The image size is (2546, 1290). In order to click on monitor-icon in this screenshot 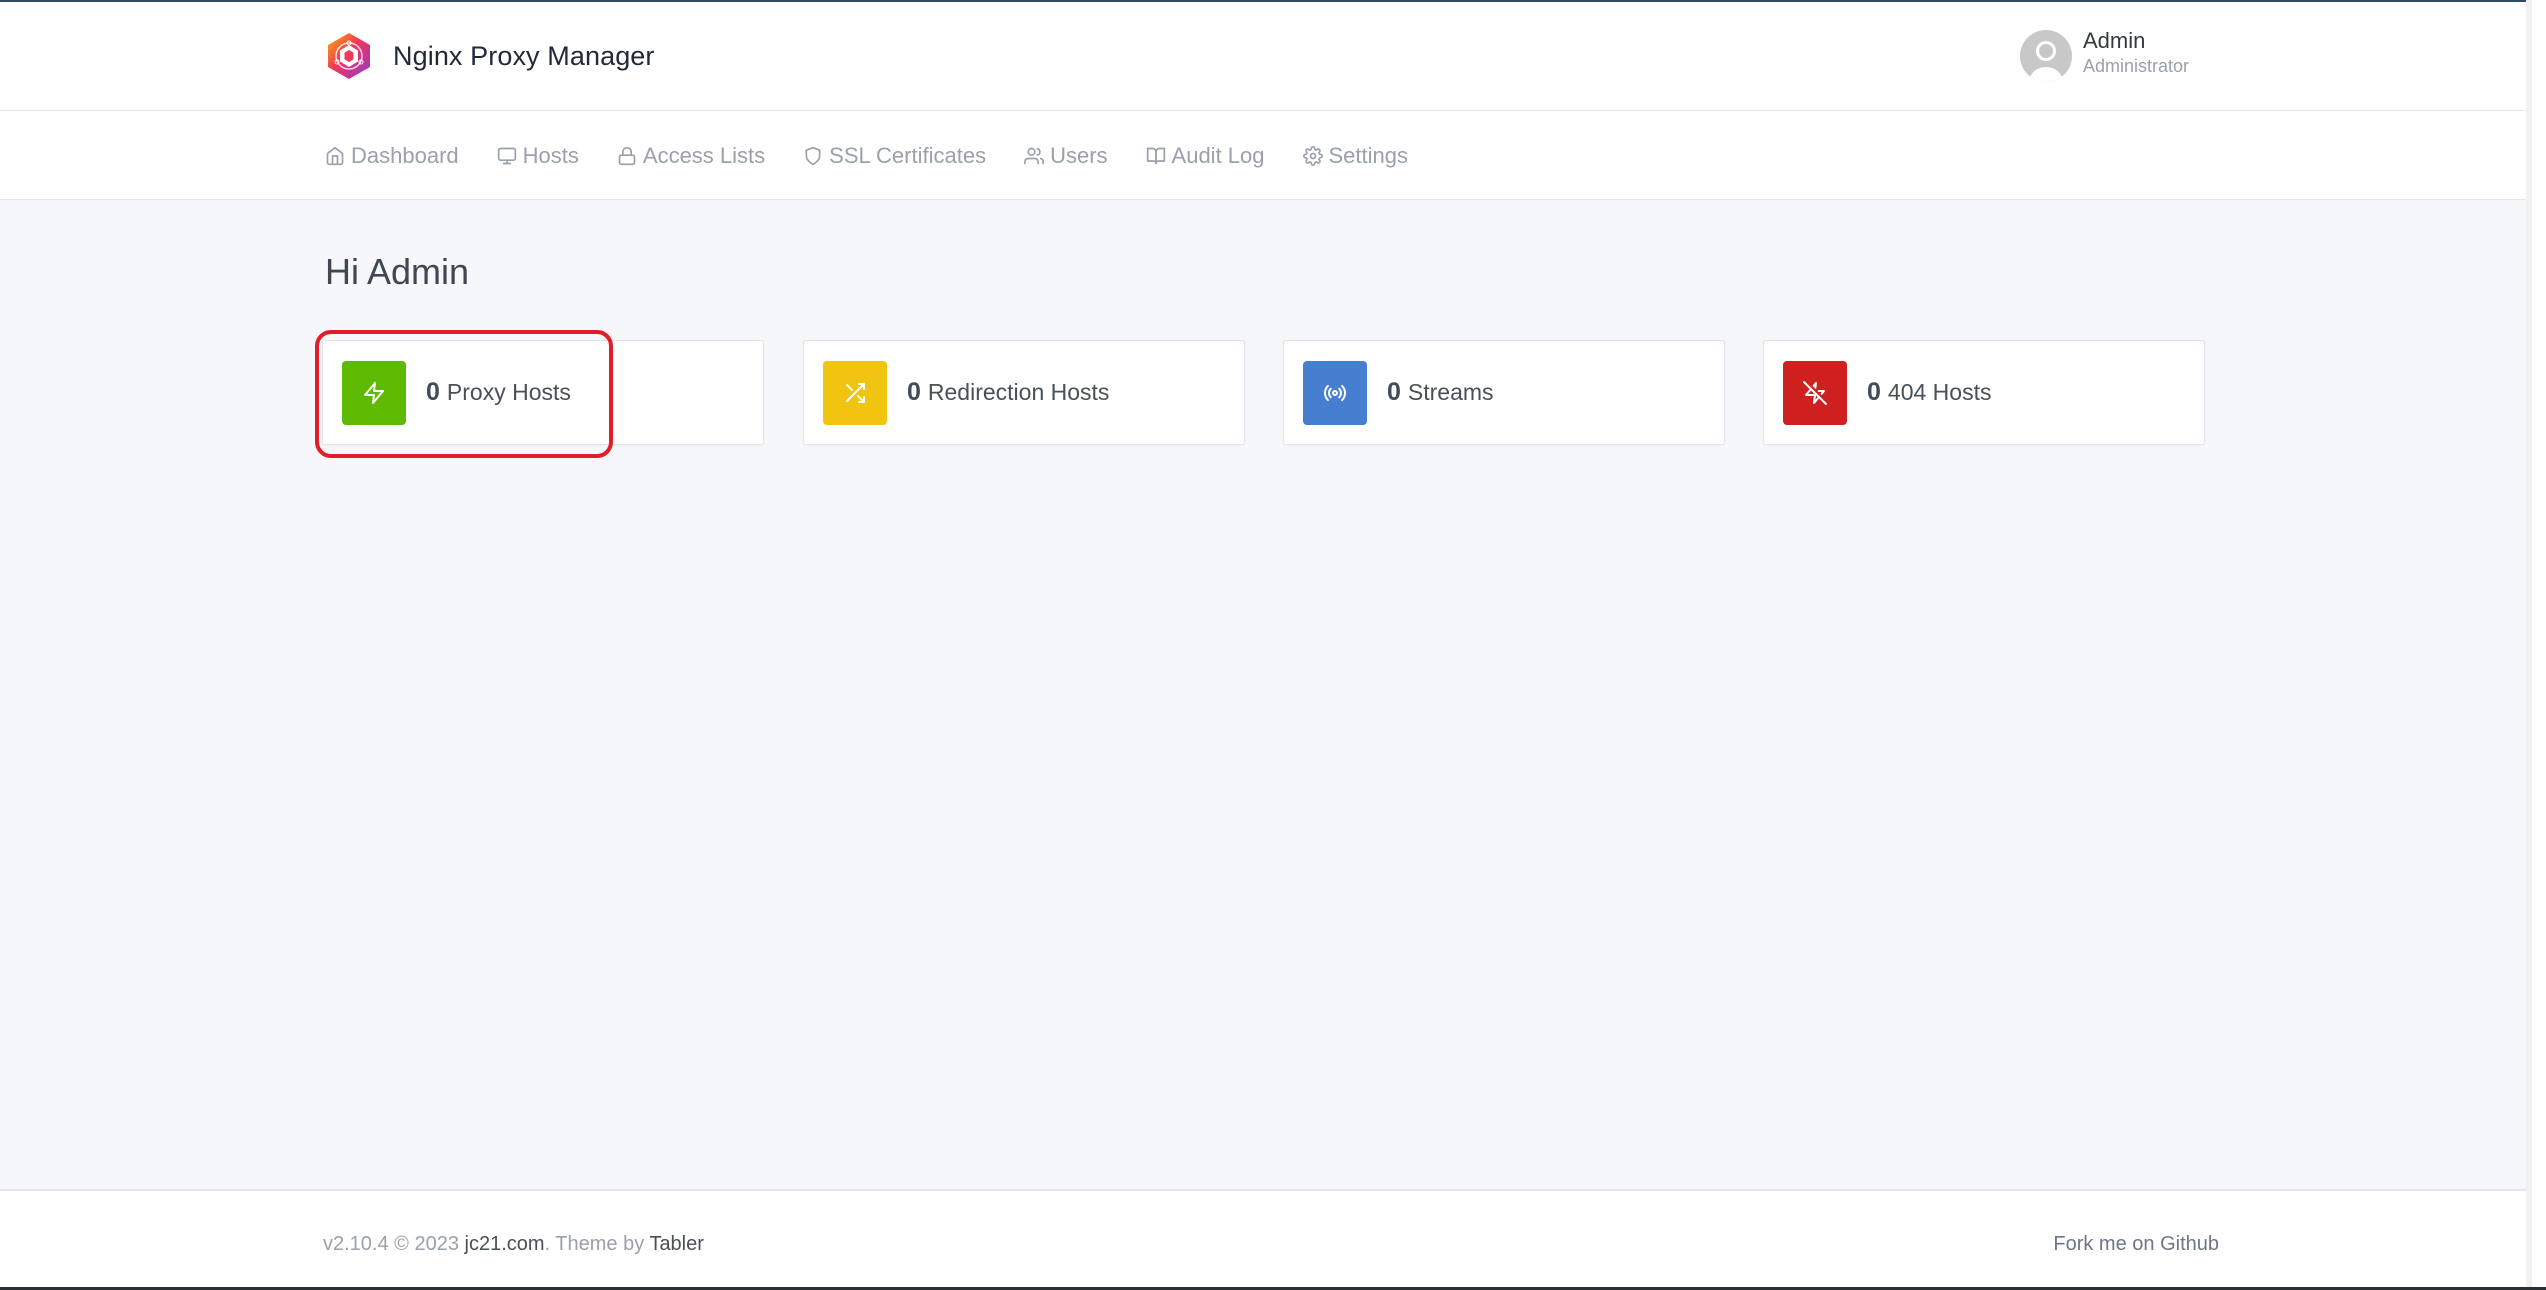, I will do `click(506, 156)`.